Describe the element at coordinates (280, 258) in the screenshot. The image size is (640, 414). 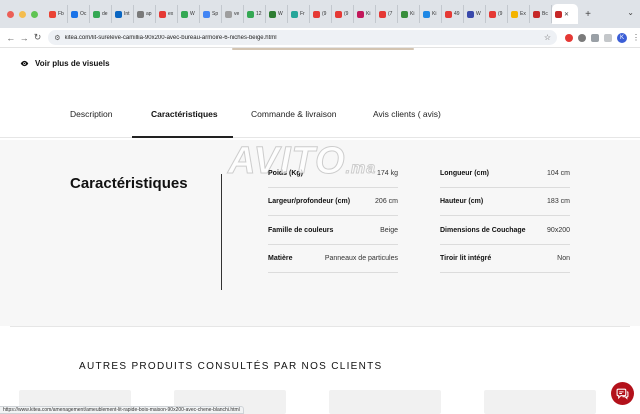
I see `spec-label: Matière` at that location.